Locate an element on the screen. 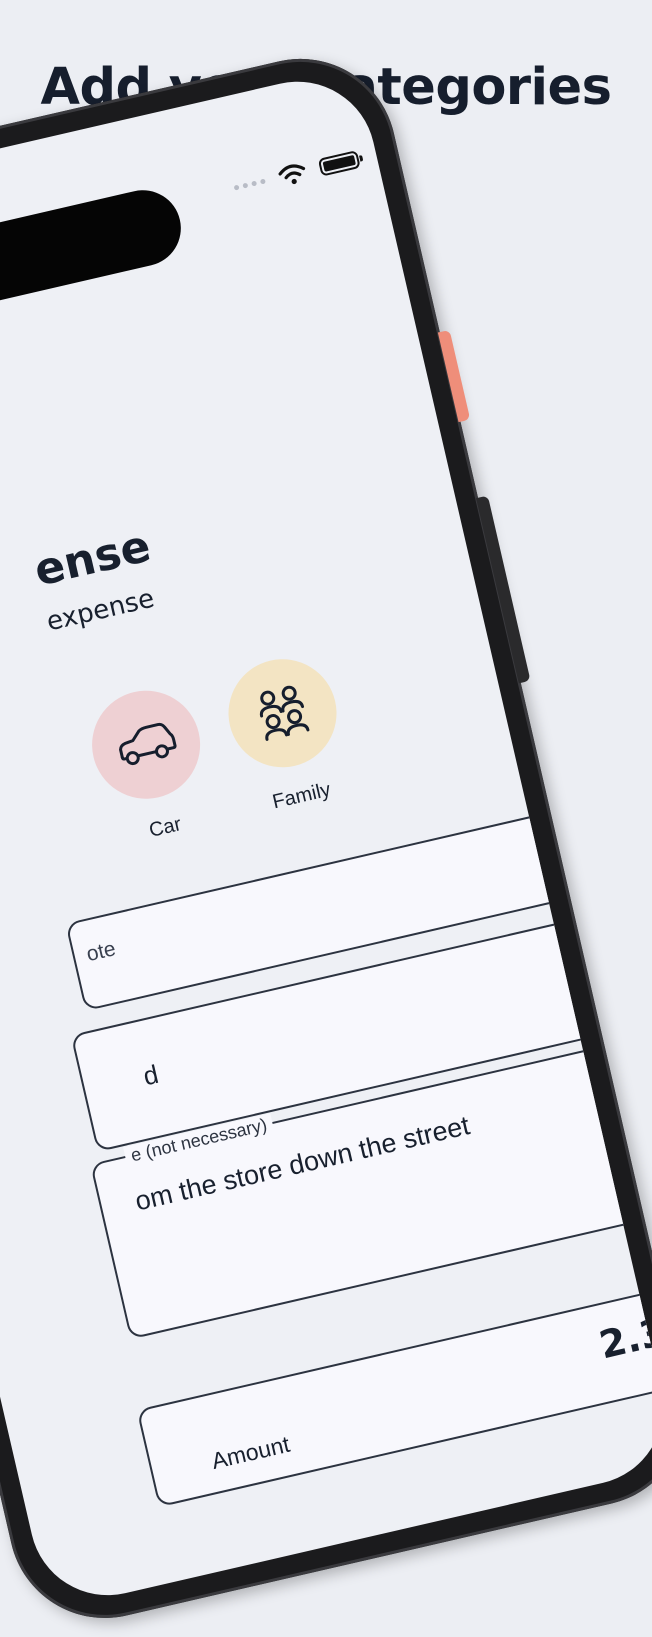  amount-field-label: Amount is located at coordinates (251, 1452).